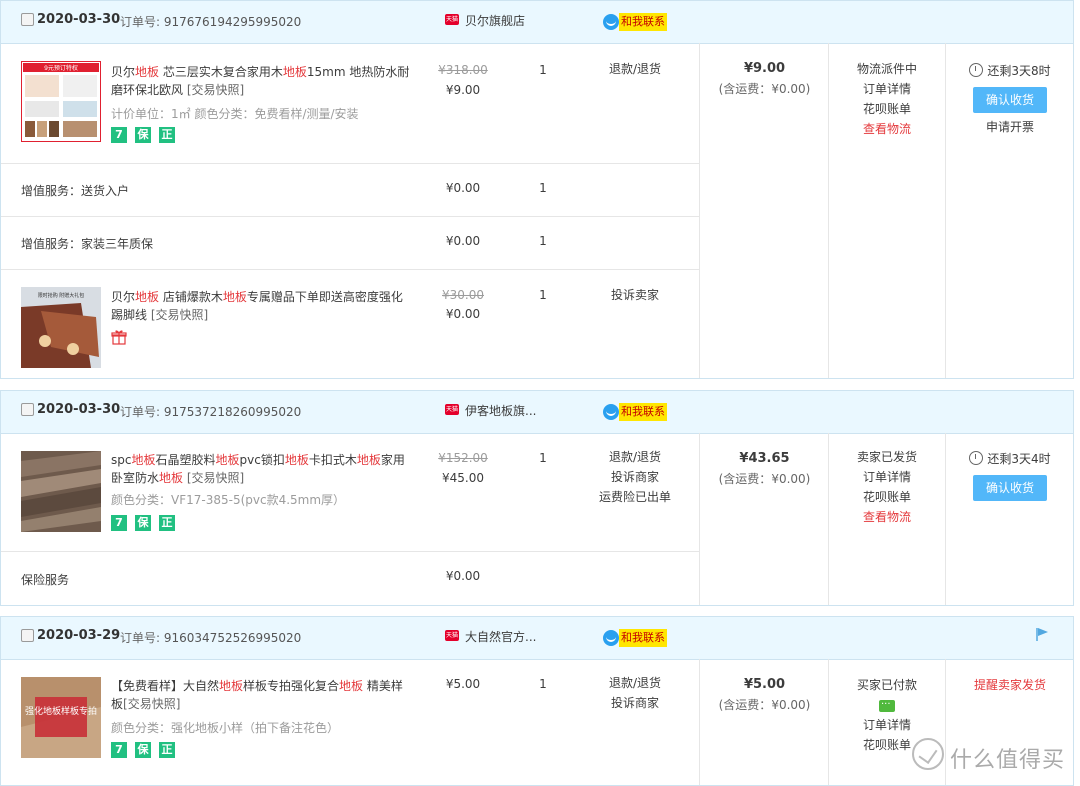 The width and height of the screenshot is (1080, 786). I want to click on item-actions: 退款/退货, so click(635, 69).